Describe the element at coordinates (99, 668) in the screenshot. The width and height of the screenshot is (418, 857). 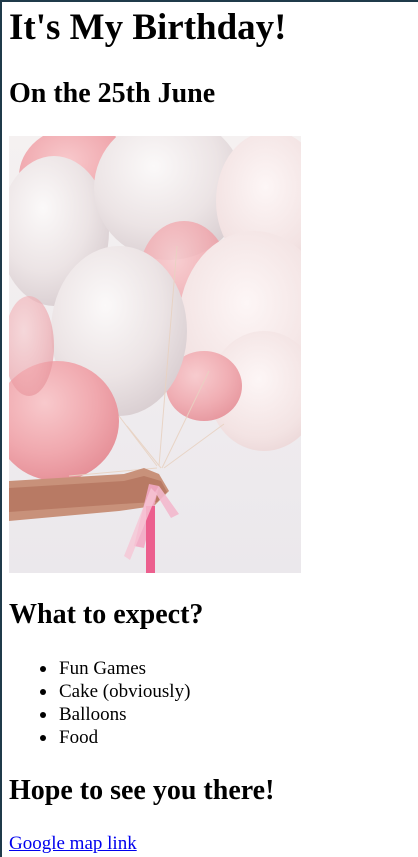
I see `list-item: Fun Games` at that location.